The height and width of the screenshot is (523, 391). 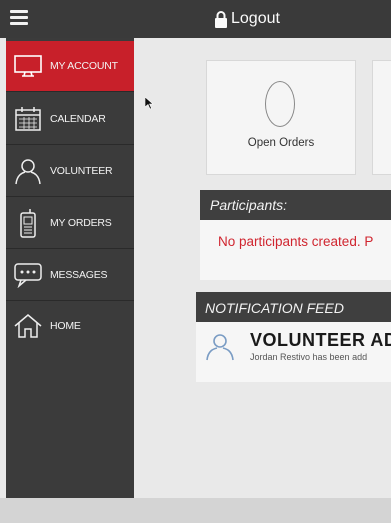 I want to click on sidebar-item-messages: MESSAGES, so click(x=70, y=275).